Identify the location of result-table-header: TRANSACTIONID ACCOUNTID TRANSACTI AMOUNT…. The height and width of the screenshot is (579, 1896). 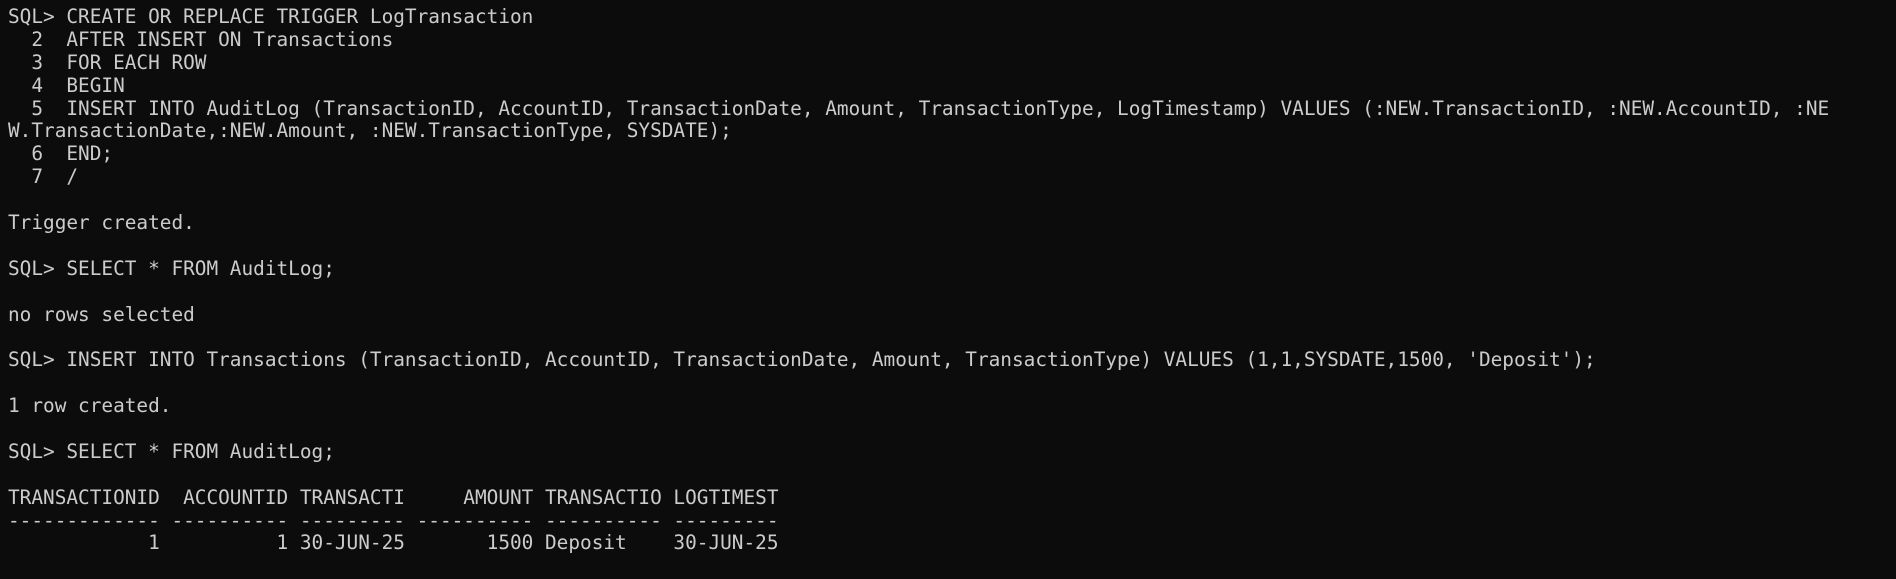
(393, 497).